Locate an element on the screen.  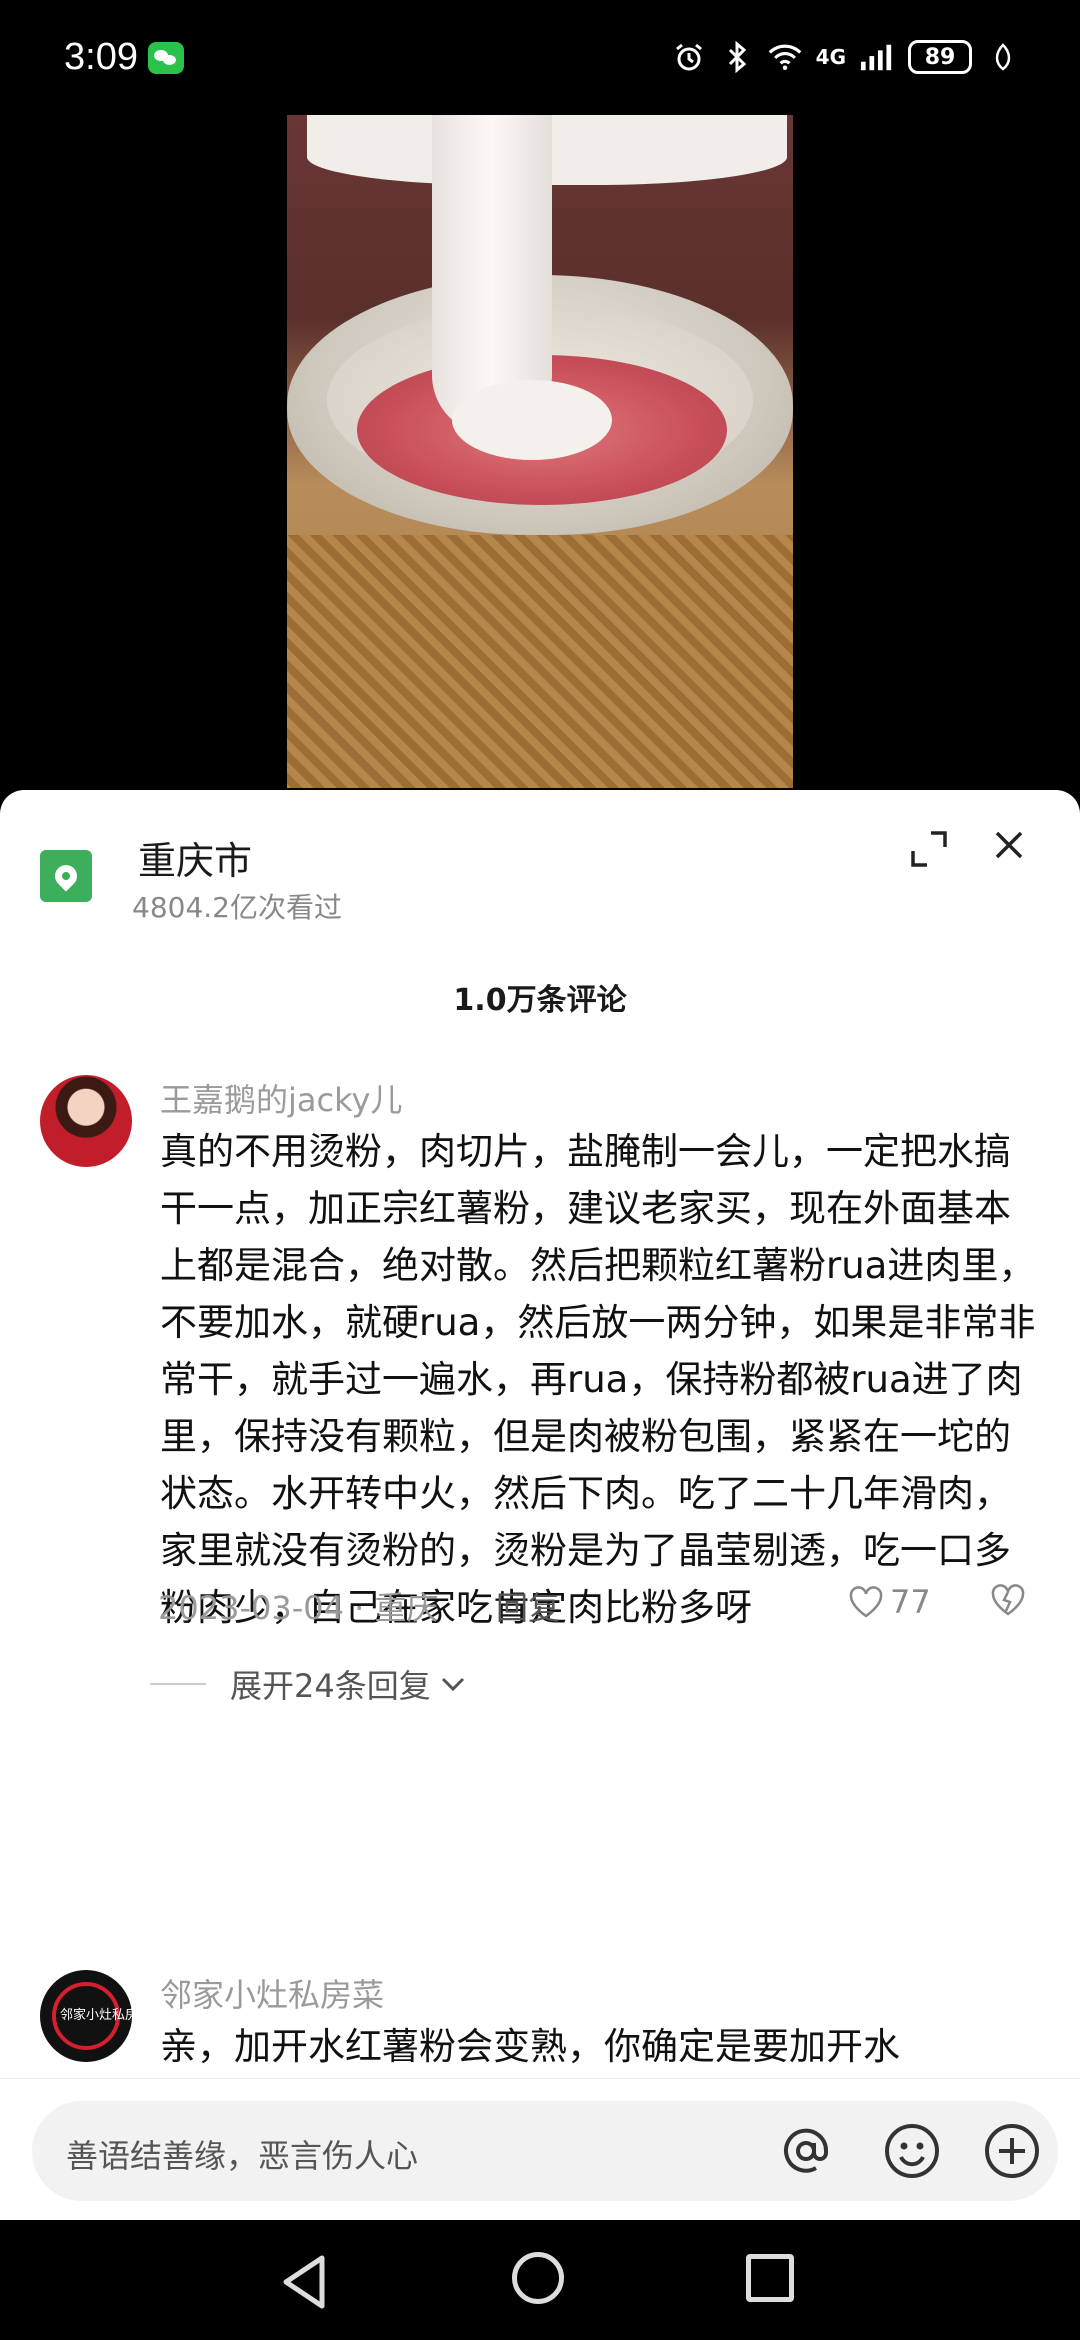
status-time: 3:09 is located at coordinates (101, 57).